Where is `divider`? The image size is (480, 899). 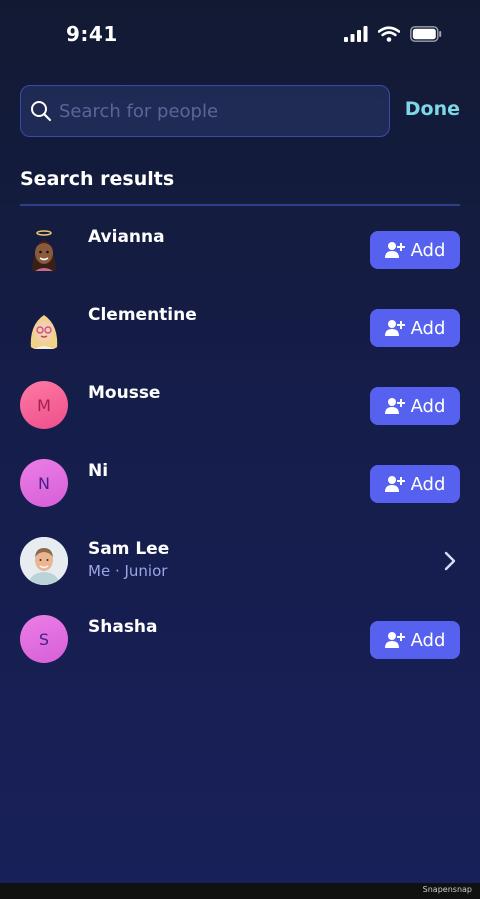 divider is located at coordinates (240, 205).